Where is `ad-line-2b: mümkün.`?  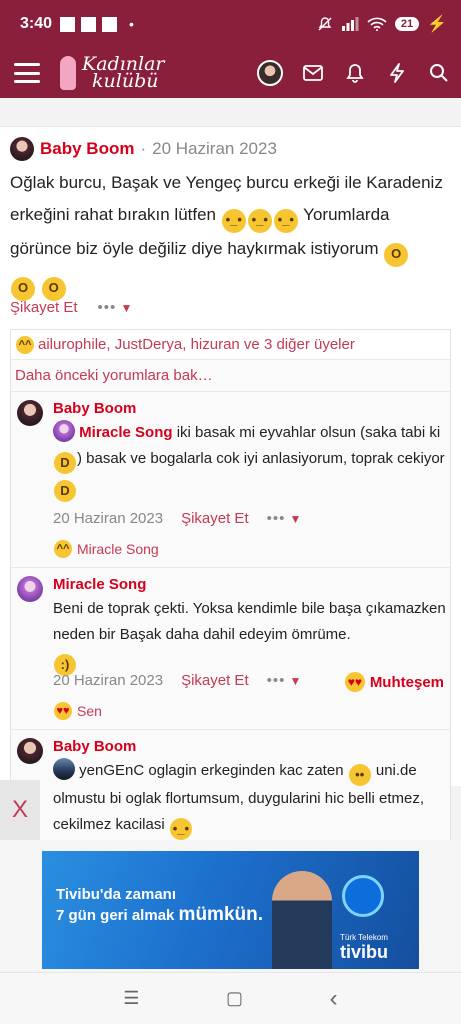 ad-line-2b: mümkün. is located at coordinates (220, 914).